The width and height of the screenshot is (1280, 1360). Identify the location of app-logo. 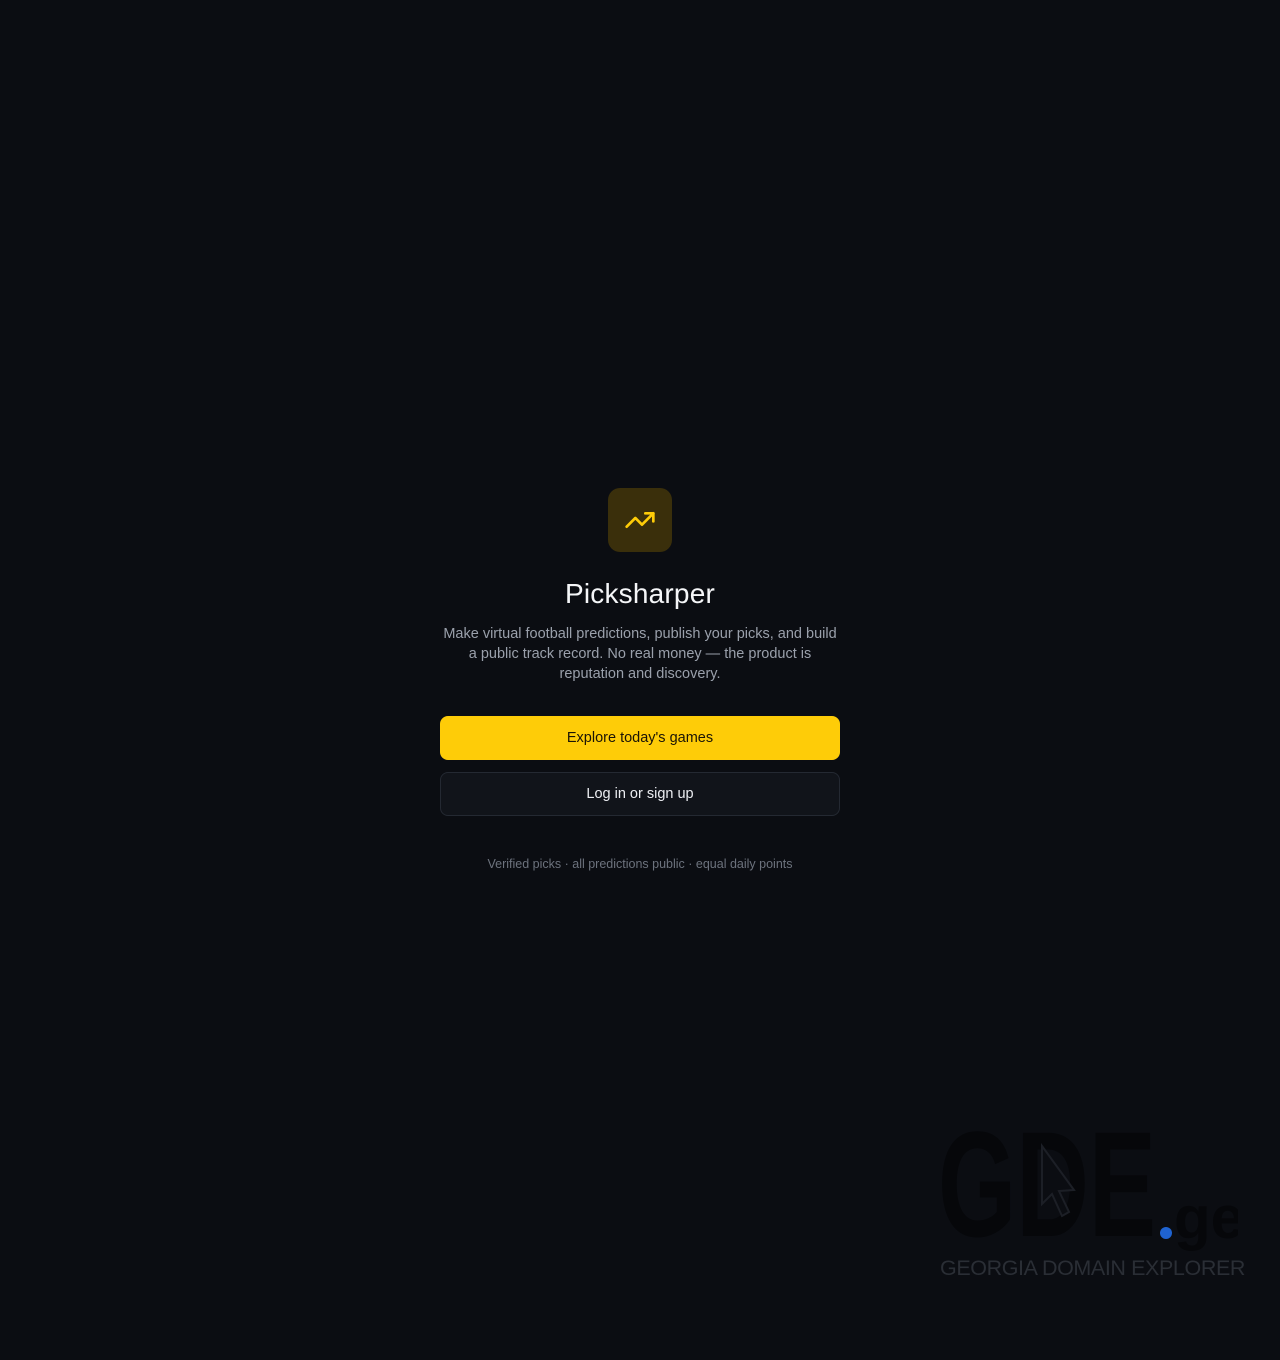
(640, 520).